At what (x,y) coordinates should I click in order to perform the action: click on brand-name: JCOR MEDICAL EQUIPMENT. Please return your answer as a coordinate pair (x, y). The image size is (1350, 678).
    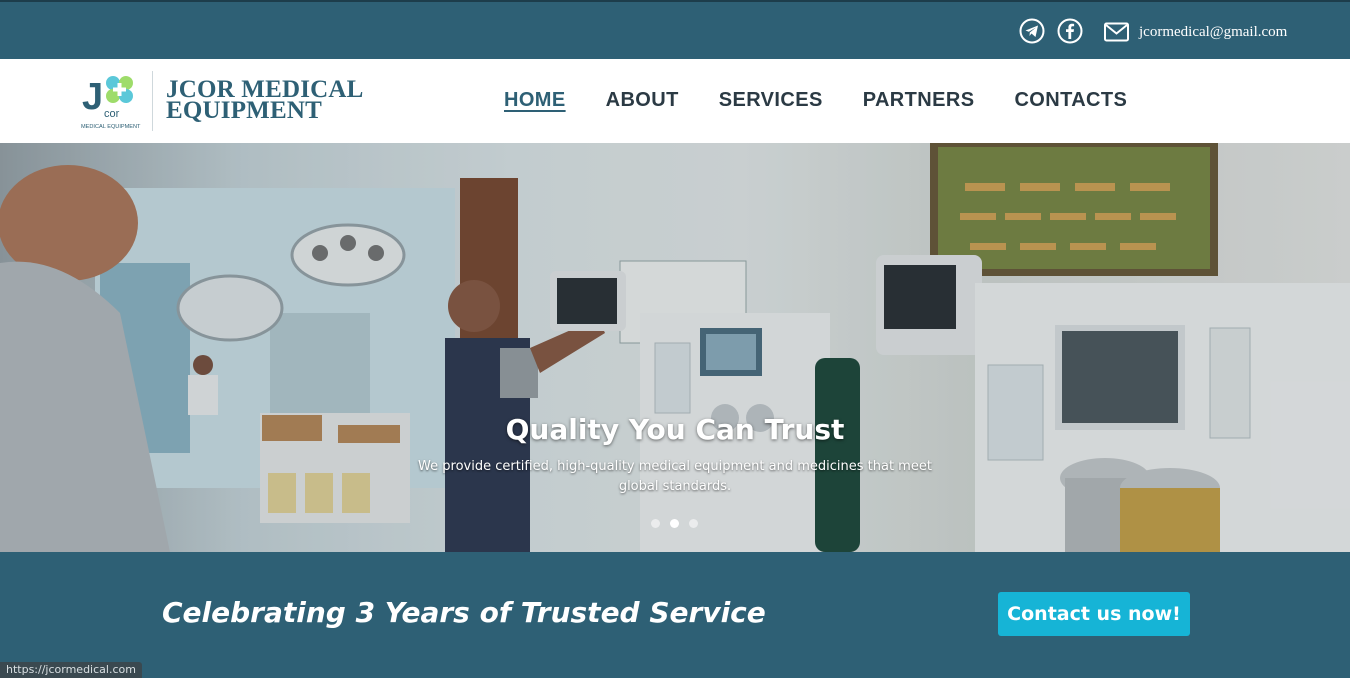
    Looking at the image, I should click on (265, 100).